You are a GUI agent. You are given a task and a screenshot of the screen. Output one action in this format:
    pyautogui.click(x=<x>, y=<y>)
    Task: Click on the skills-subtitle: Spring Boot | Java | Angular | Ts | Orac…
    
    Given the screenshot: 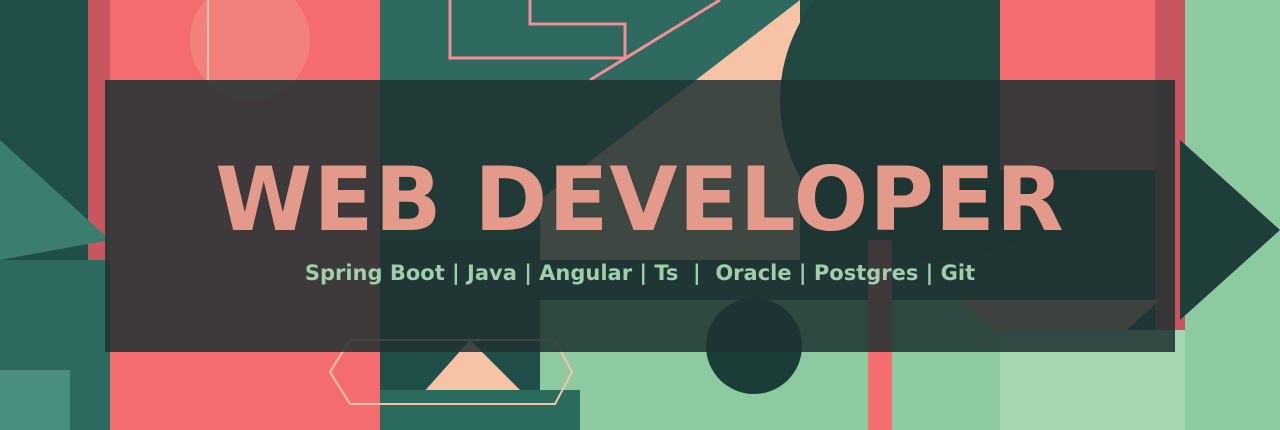 What is the action you would take?
    pyautogui.click(x=640, y=273)
    